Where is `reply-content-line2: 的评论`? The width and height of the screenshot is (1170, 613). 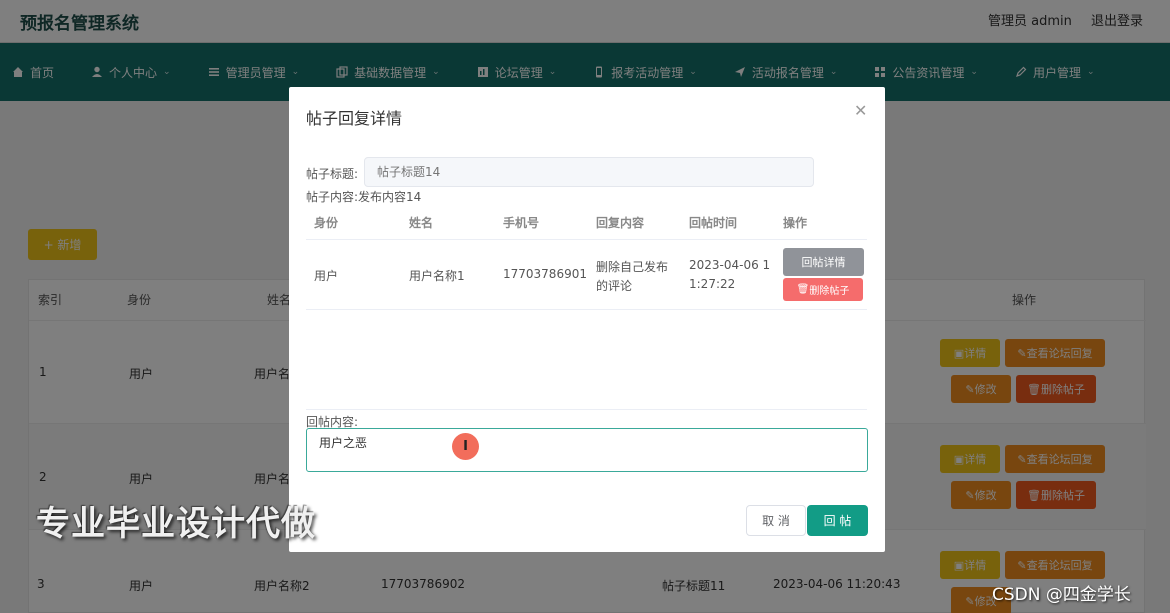
reply-content-line2: 的评论 is located at coordinates (614, 286).